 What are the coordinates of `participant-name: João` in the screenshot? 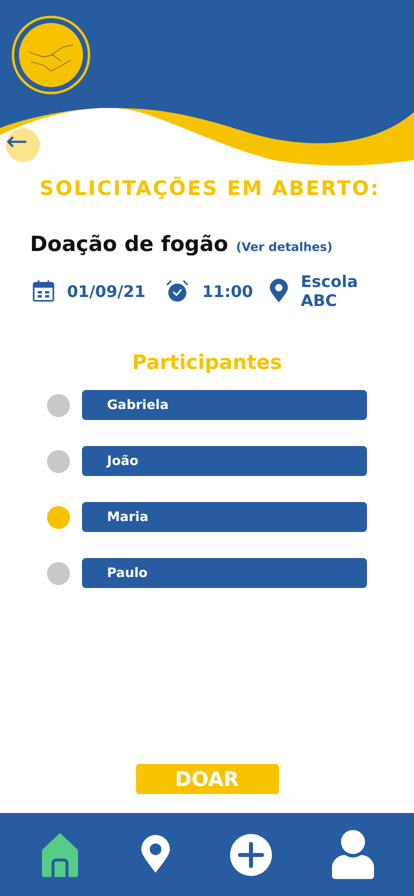 It's located at (224, 461).